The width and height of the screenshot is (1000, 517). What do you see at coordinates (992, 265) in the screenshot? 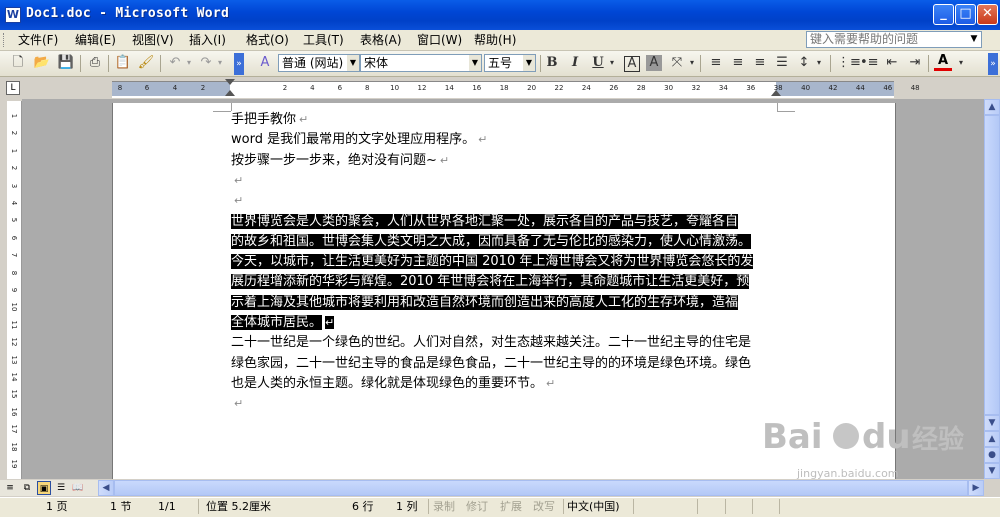
I see `scroll-thumb` at bounding box center [992, 265].